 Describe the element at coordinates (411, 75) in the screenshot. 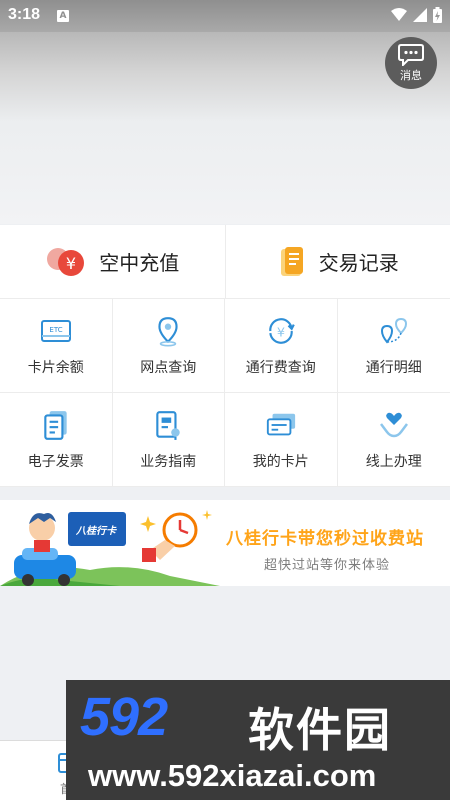

I see `message-button-label: 消息` at that location.